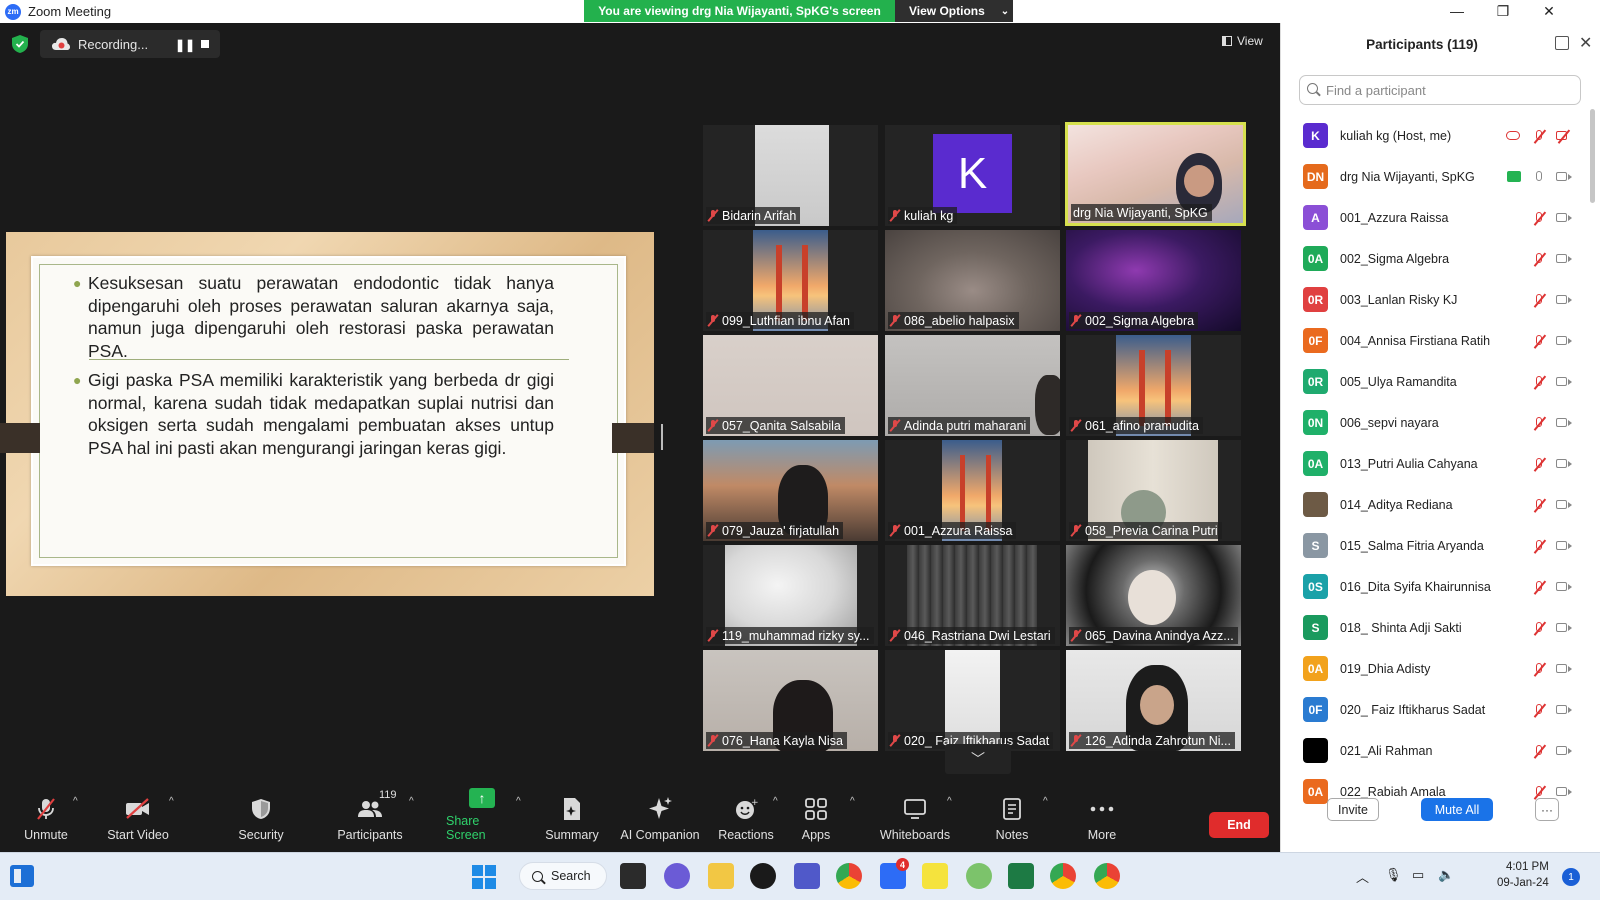 Image resolution: width=1600 pixels, height=900 pixels. What do you see at coordinates (949, 801) in the screenshot?
I see `whiteboards-options-caret: ^` at bounding box center [949, 801].